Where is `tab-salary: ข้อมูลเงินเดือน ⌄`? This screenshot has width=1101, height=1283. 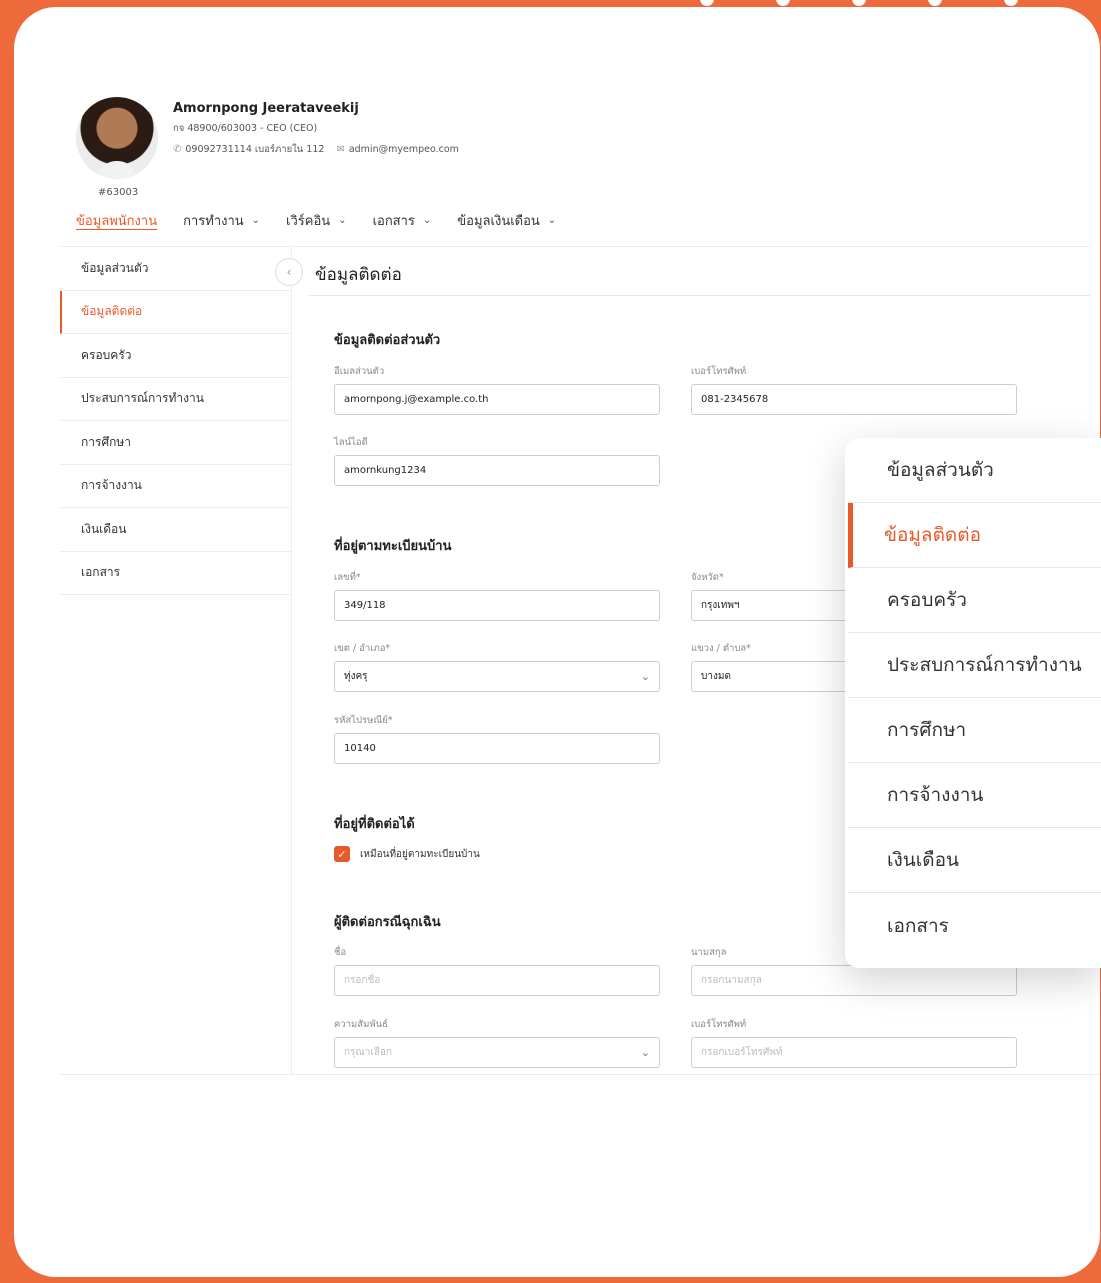 tab-salary: ข้อมูลเงินเดือน ⌄ is located at coordinates (506, 220).